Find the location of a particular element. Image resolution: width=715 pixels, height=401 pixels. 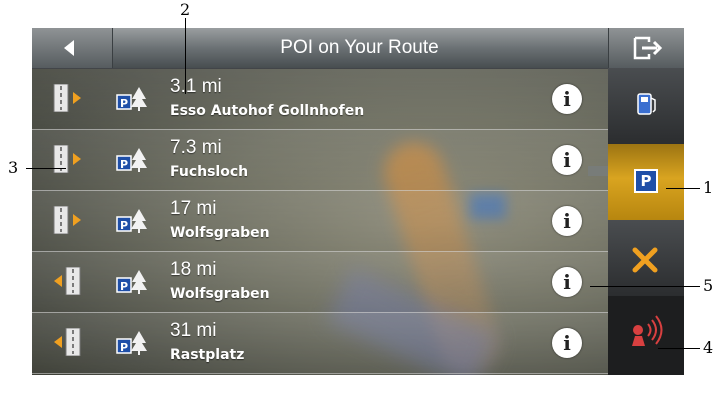

list-item: P 3.1 mi Esso Autohof Gollnhofen i is located at coordinates (321, 99).